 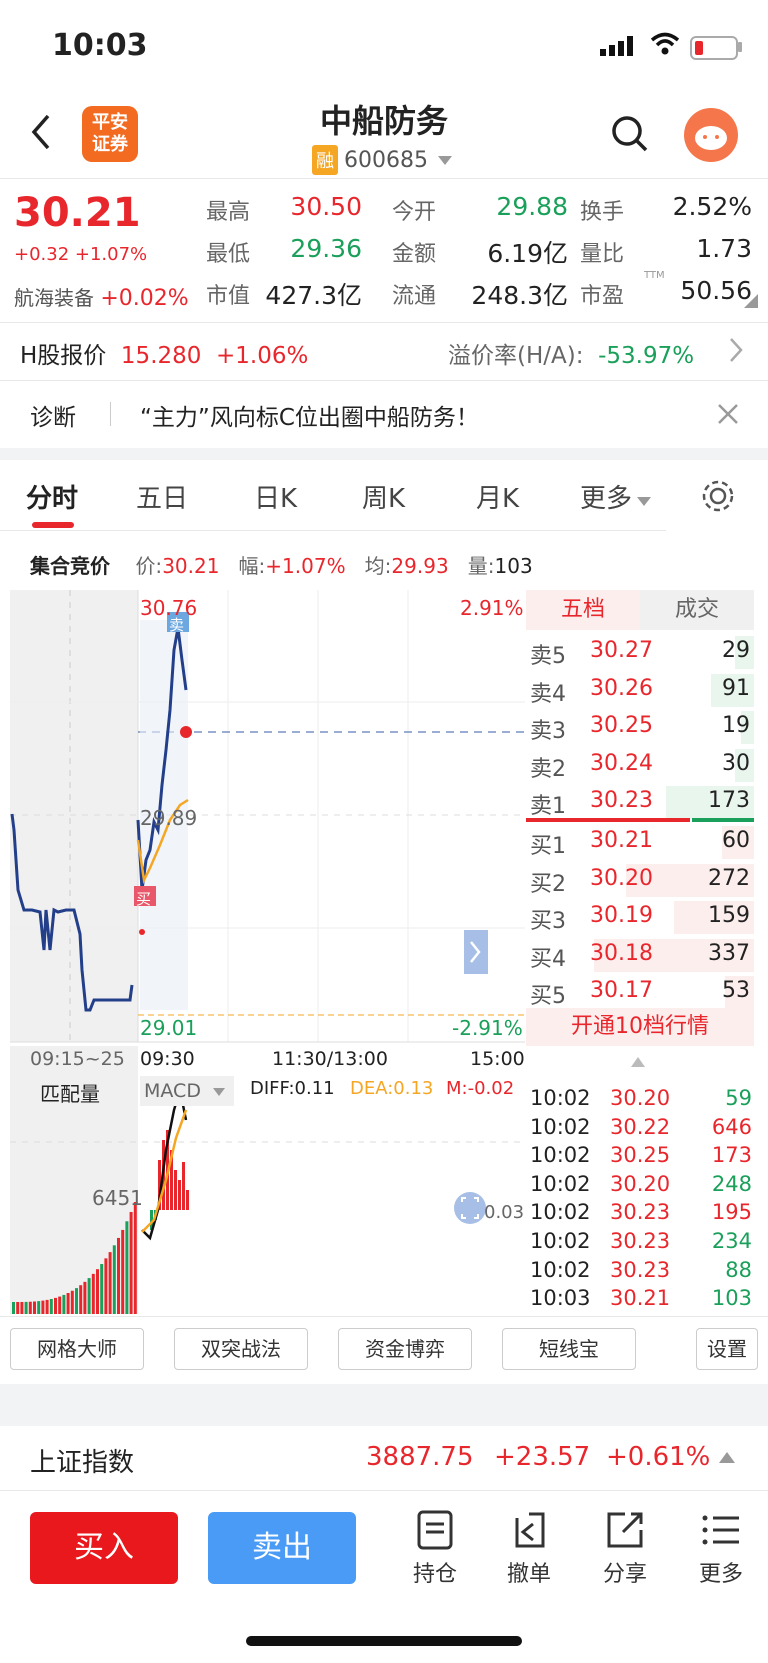 What do you see at coordinates (569, 1349) in the screenshot?
I see `short-term-button: 短线宝` at bounding box center [569, 1349].